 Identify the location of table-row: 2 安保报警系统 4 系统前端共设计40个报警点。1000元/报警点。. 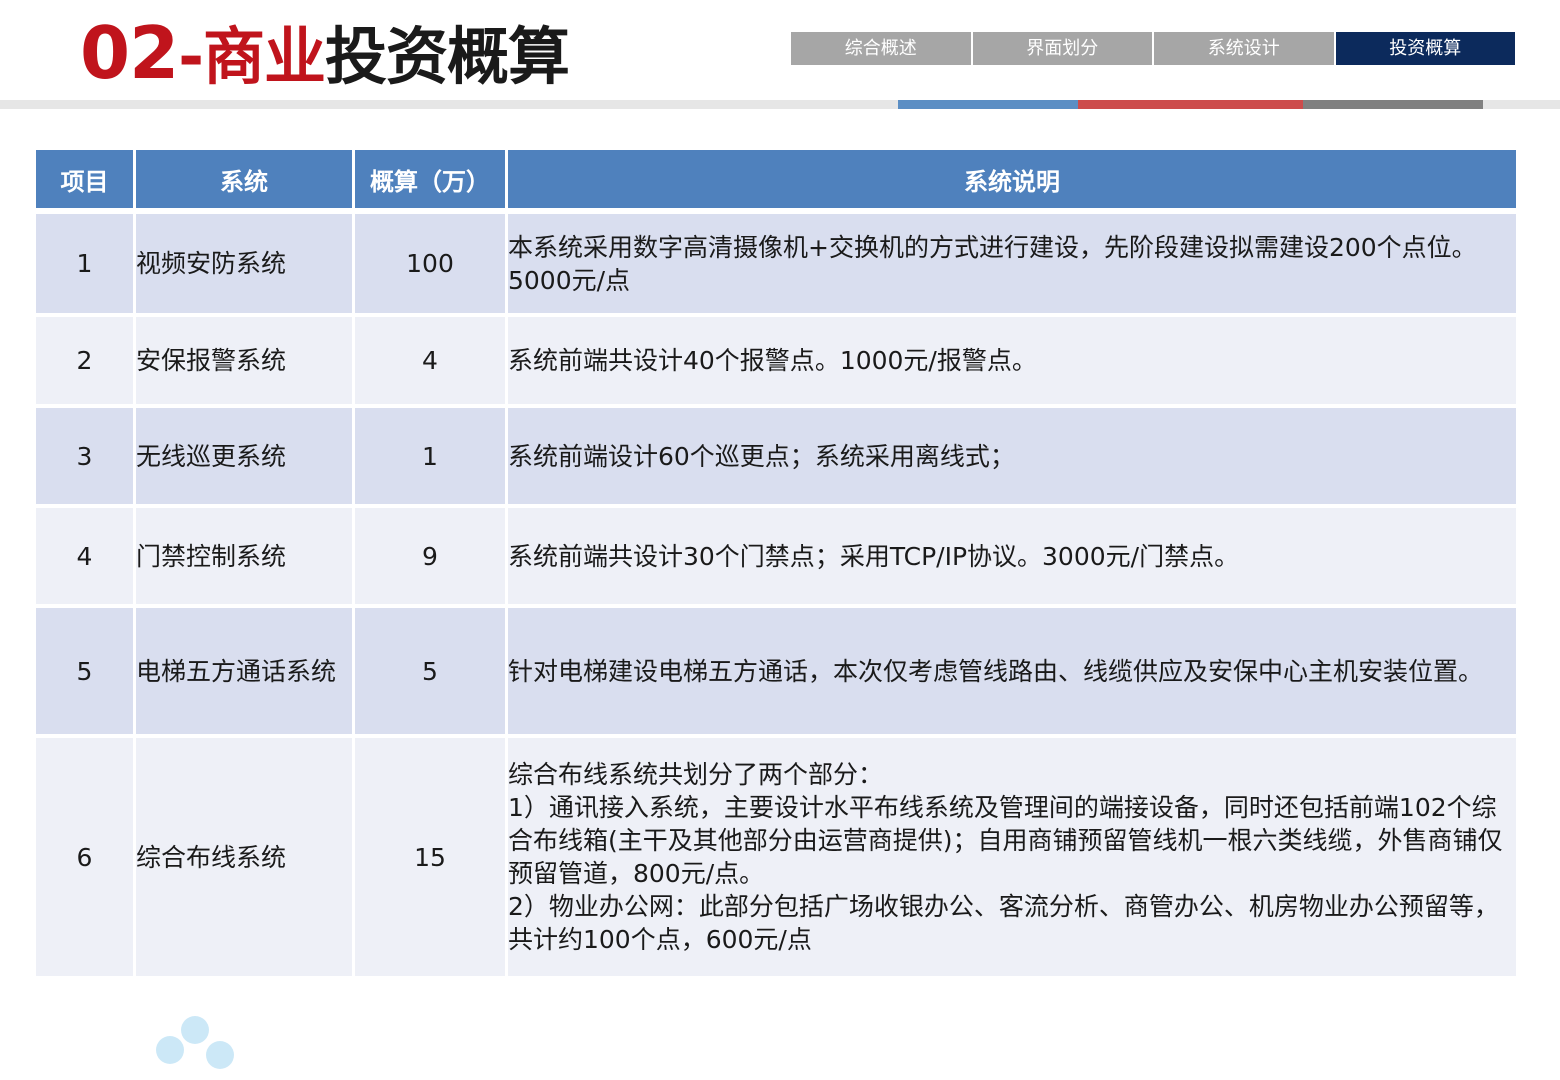
(776, 361).